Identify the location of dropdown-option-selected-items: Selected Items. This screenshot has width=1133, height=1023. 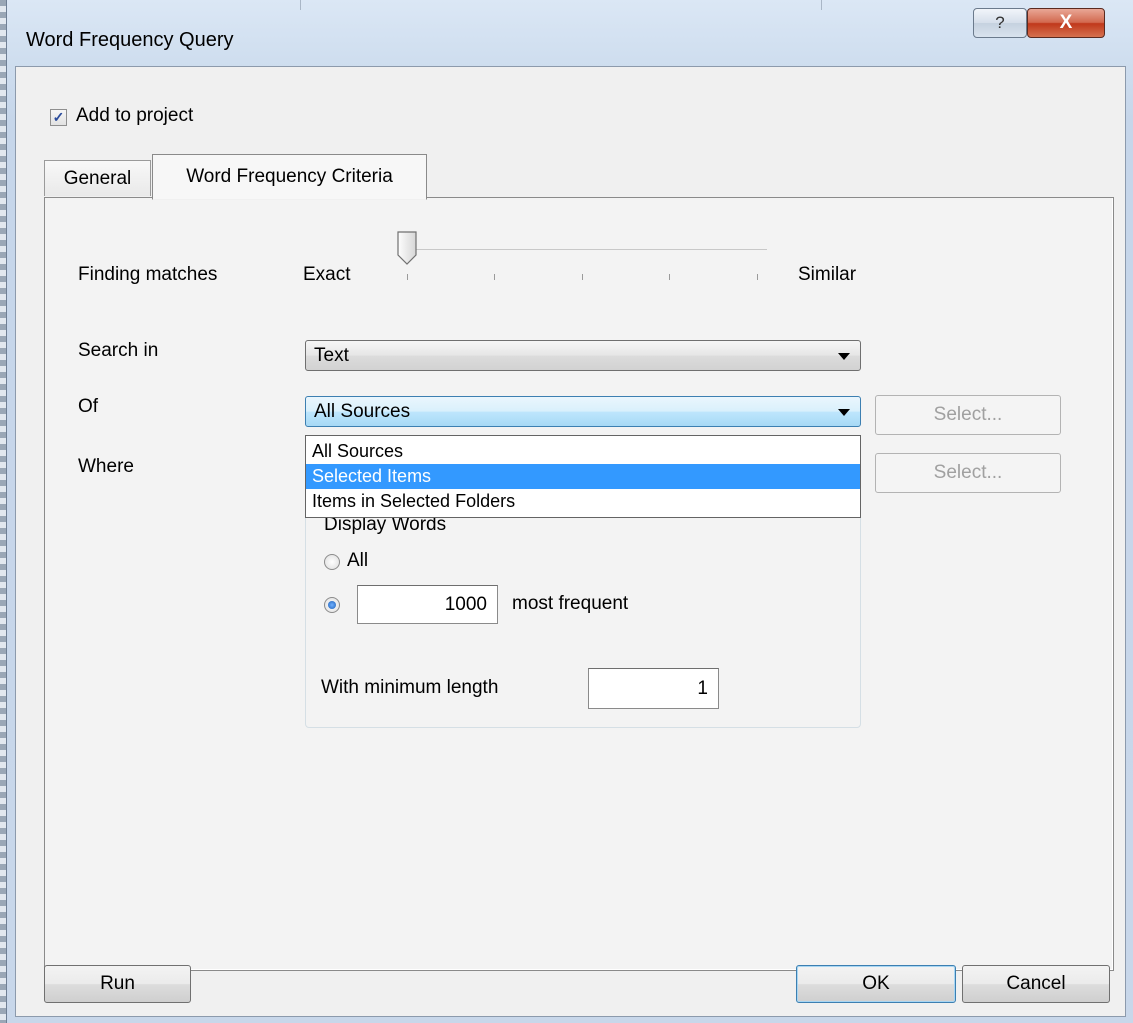
(583, 476).